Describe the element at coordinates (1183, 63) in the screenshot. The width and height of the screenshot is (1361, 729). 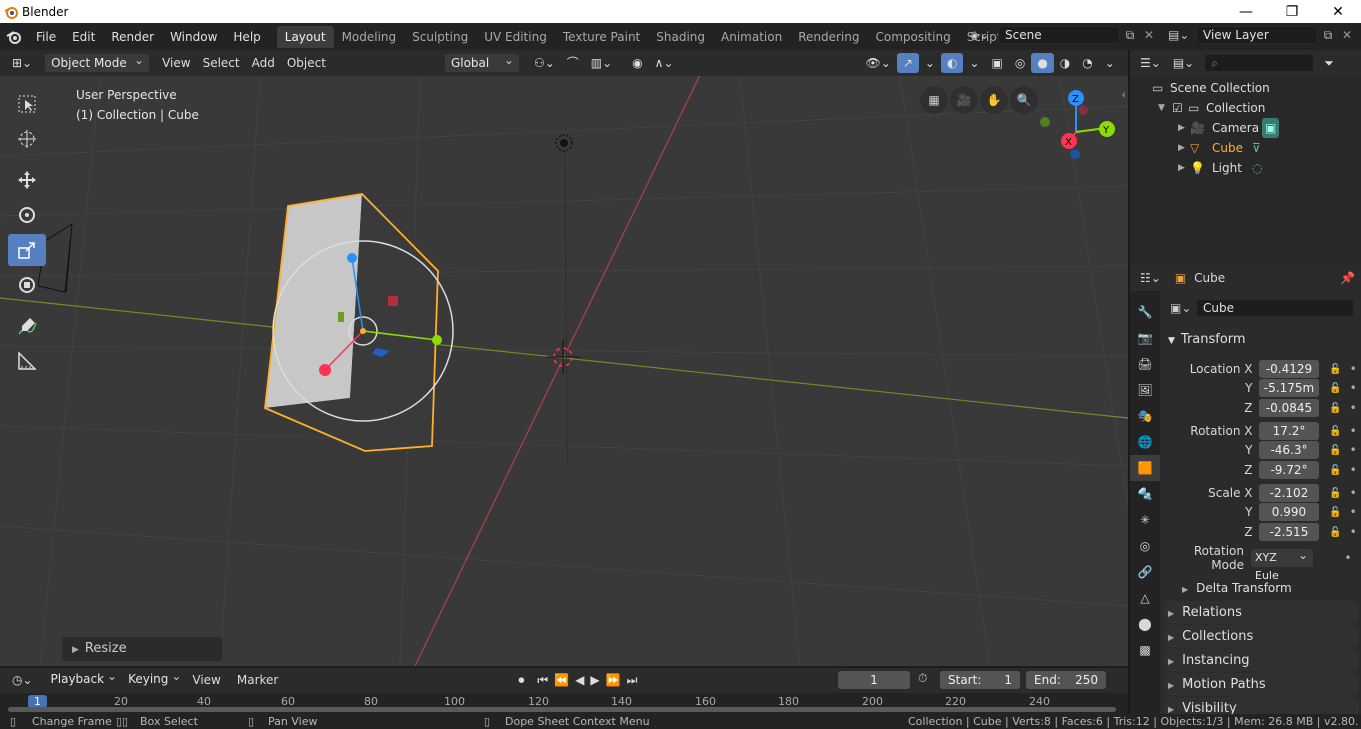
I see `display-mode-icon: ▤⌄` at that location.